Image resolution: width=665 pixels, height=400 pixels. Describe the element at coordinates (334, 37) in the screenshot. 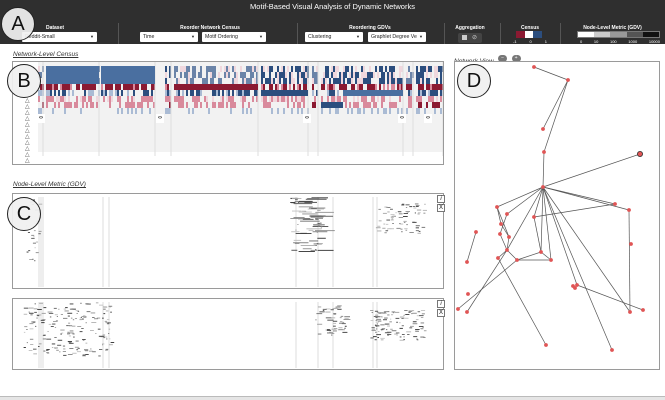

I see `gdv-cluster-select: Clustering ▼` at that location.